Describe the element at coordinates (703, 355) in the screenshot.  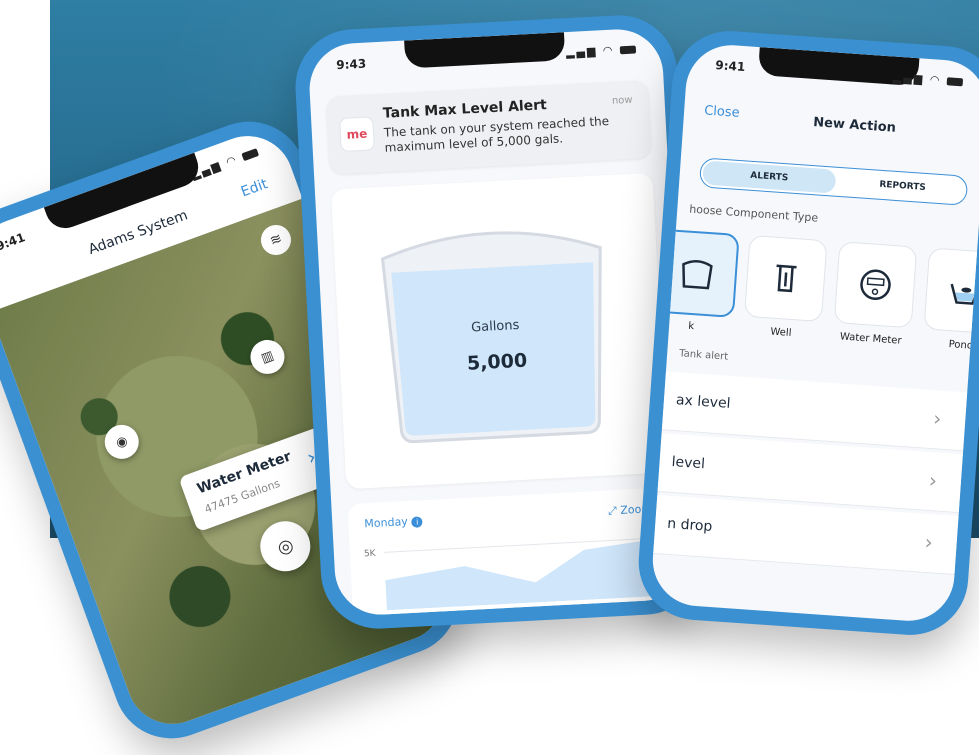
I see `tank-alert-section-label: Tank alert` at that location.